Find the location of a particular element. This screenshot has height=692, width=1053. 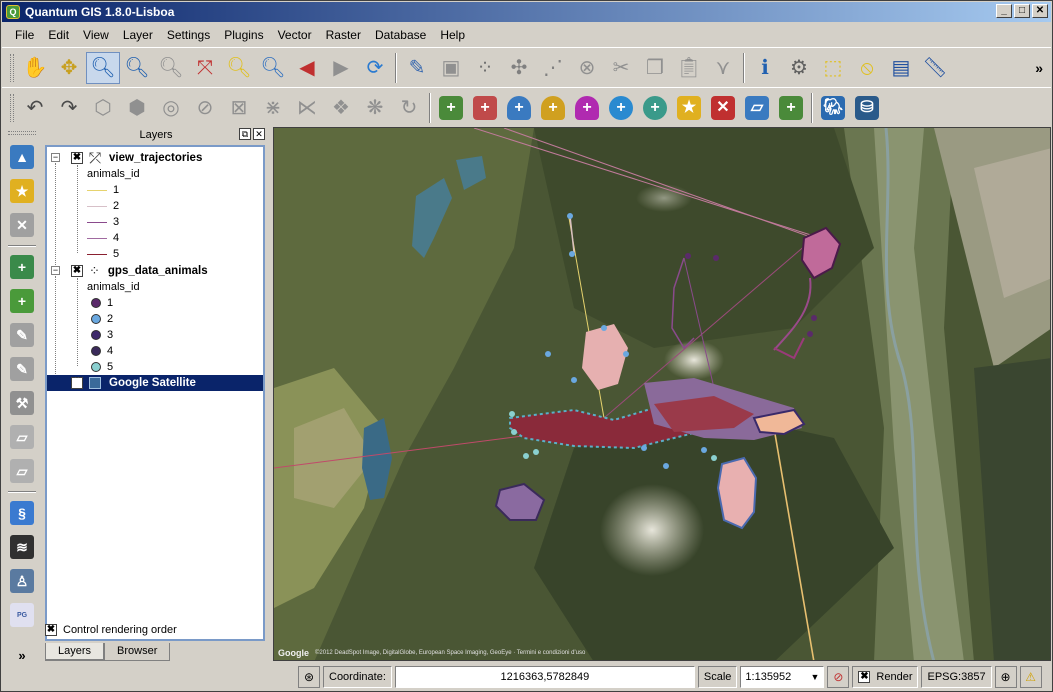

add-vector-icon: ▲ is located at coordinates (22, 157).